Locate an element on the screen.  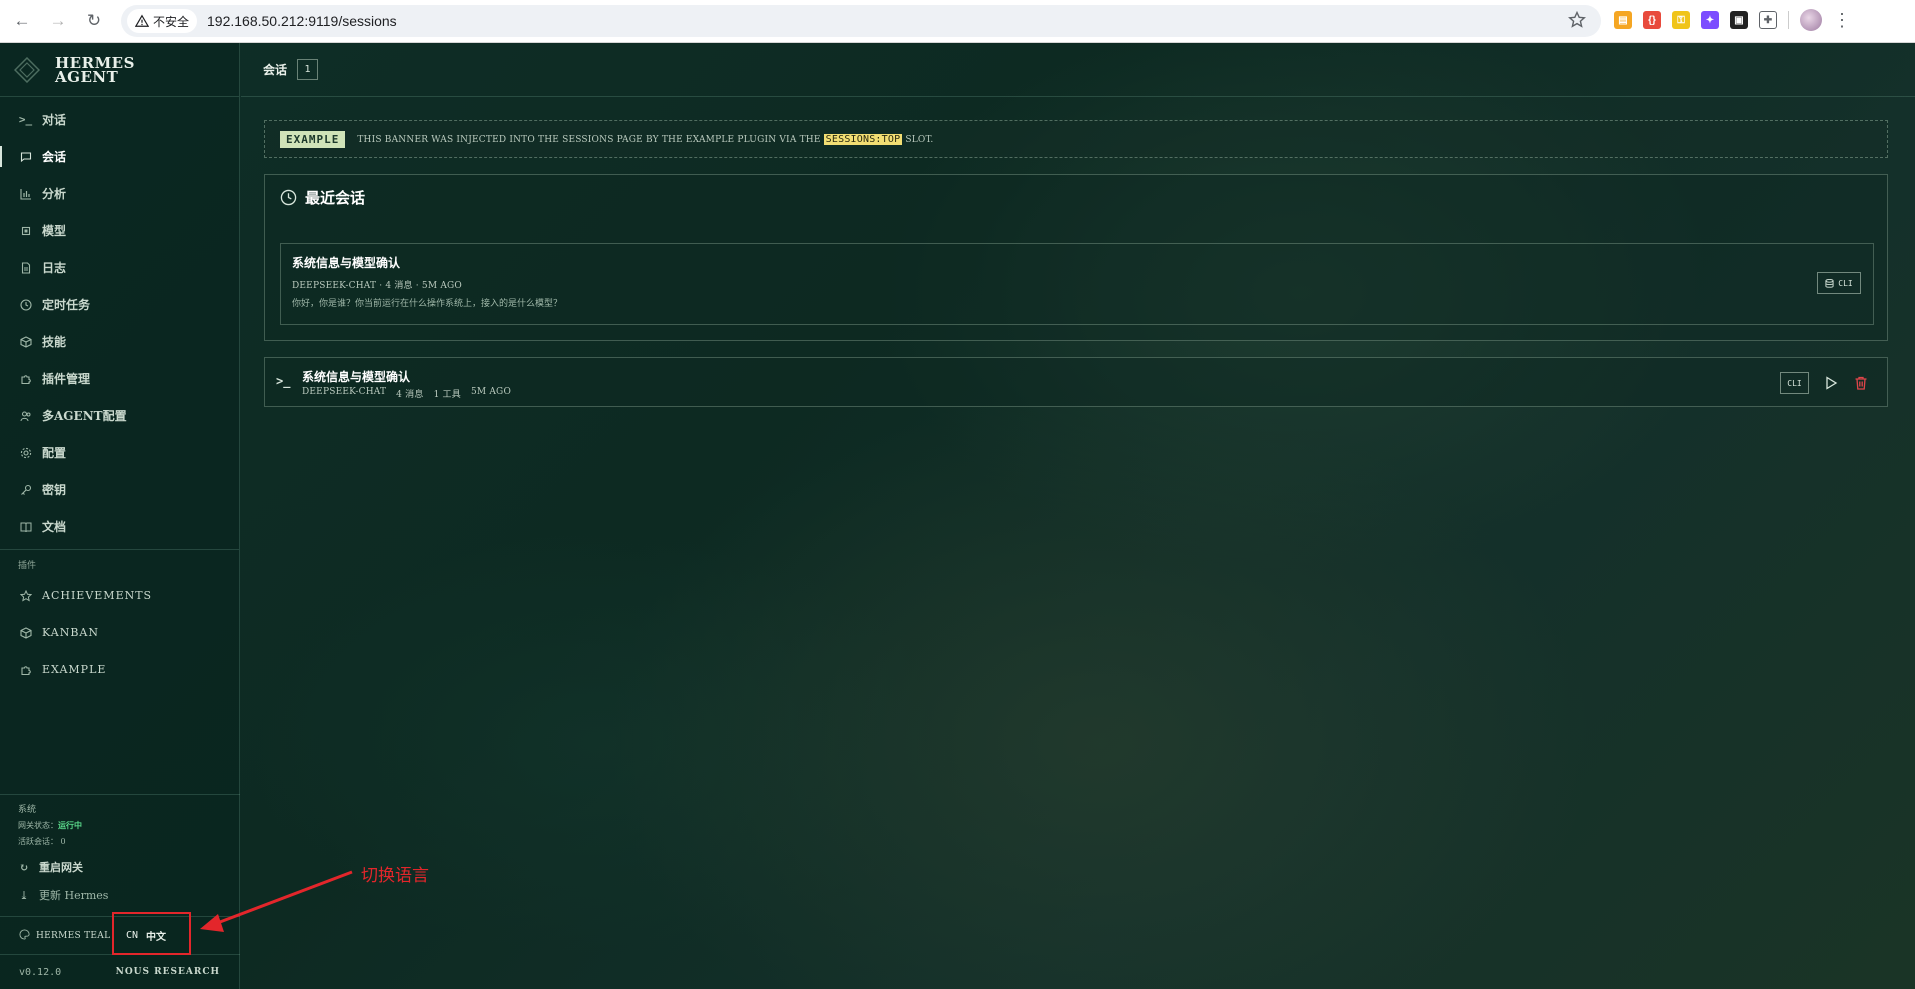
active-sessions-value: 0 is located at coordinates (63, 841).